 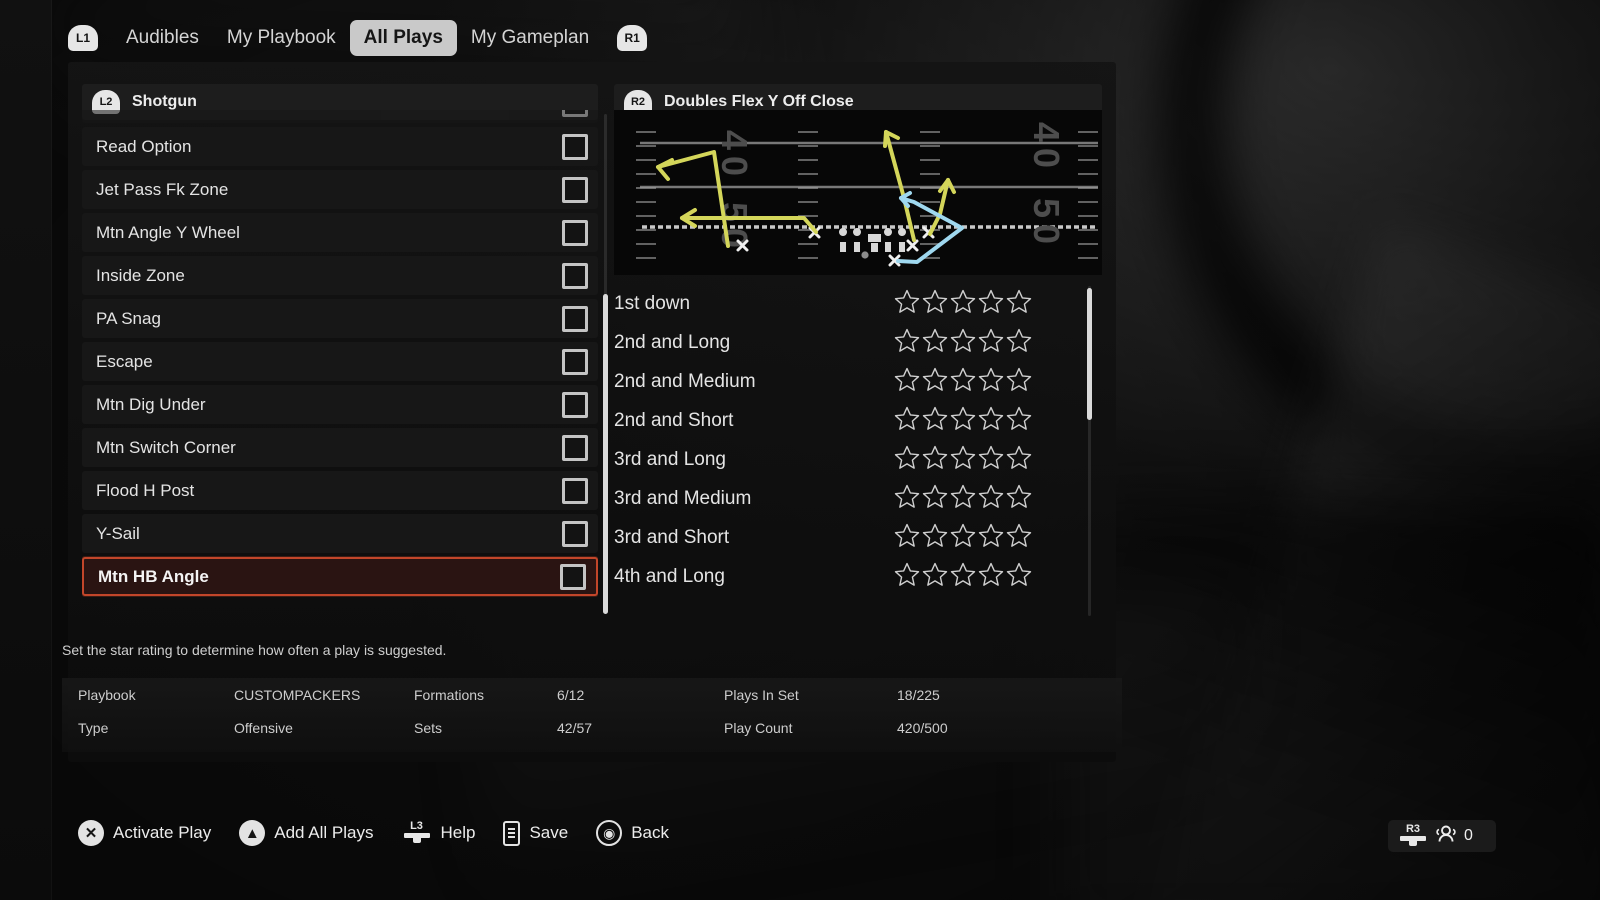 I want to click on r1-bumper-icon: R1, so click(x=632, y=38).